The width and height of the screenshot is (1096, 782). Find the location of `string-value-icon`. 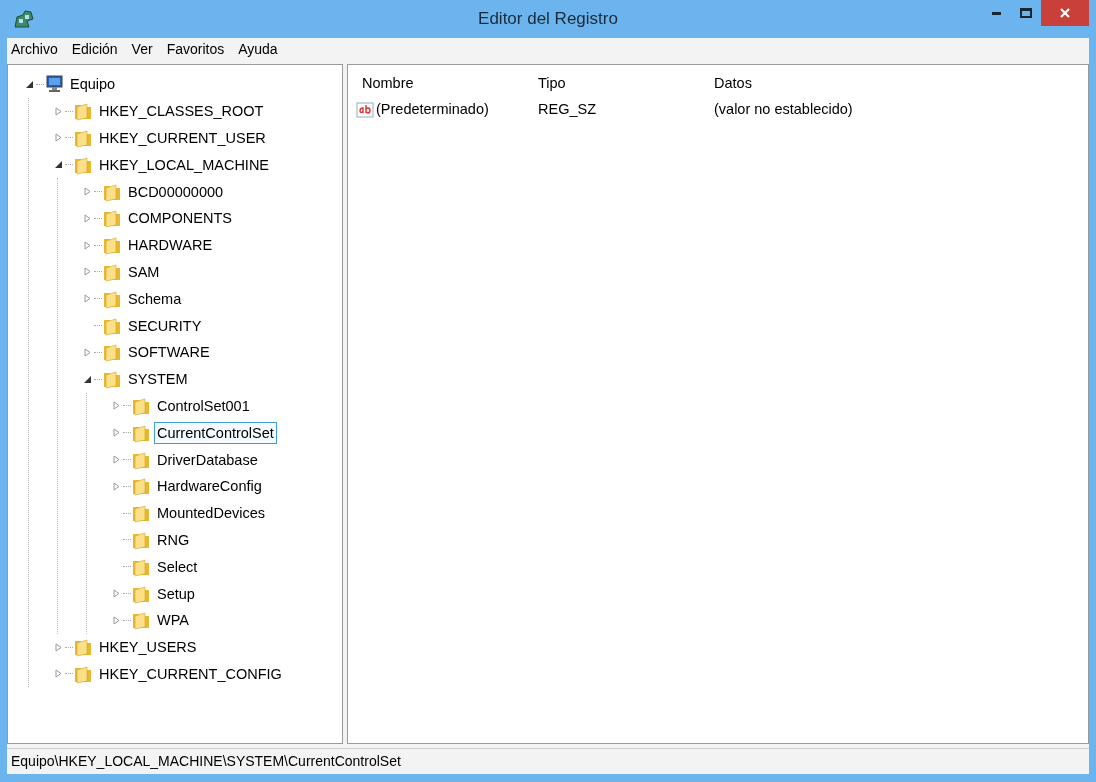

string-value-icon is located at coordinates (365, 110).